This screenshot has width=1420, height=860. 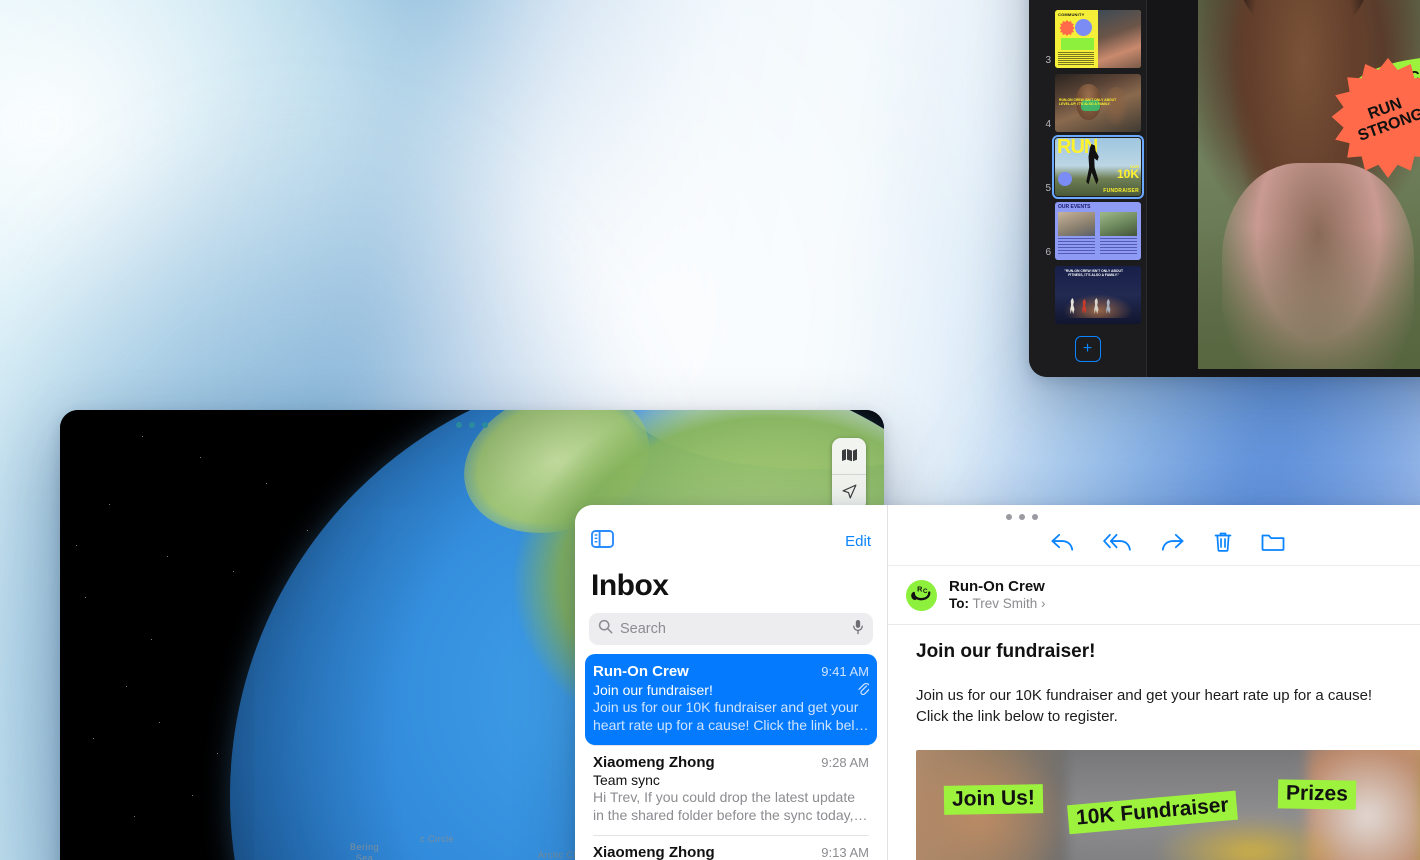 I want to click on slide-thumbnail-row: 6 OUR EVENTS, so click(x=1087, y=231).